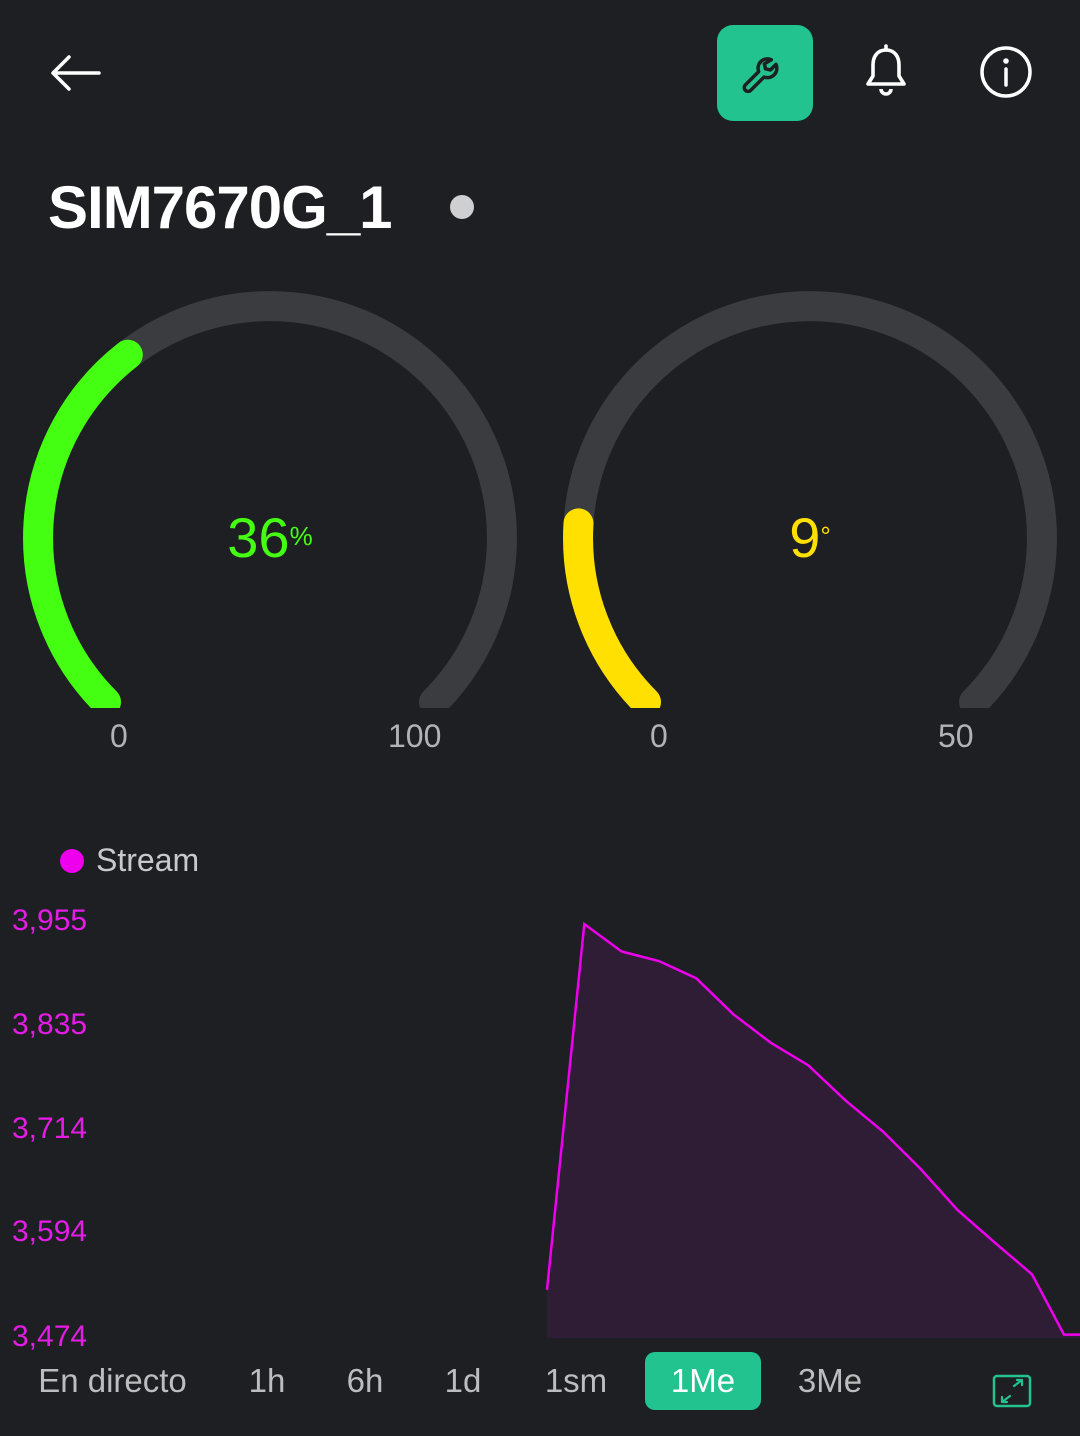  Describe the element at coordinates (301, 536) in the screenshot. I see `gauge-value-unit: %` at that location.